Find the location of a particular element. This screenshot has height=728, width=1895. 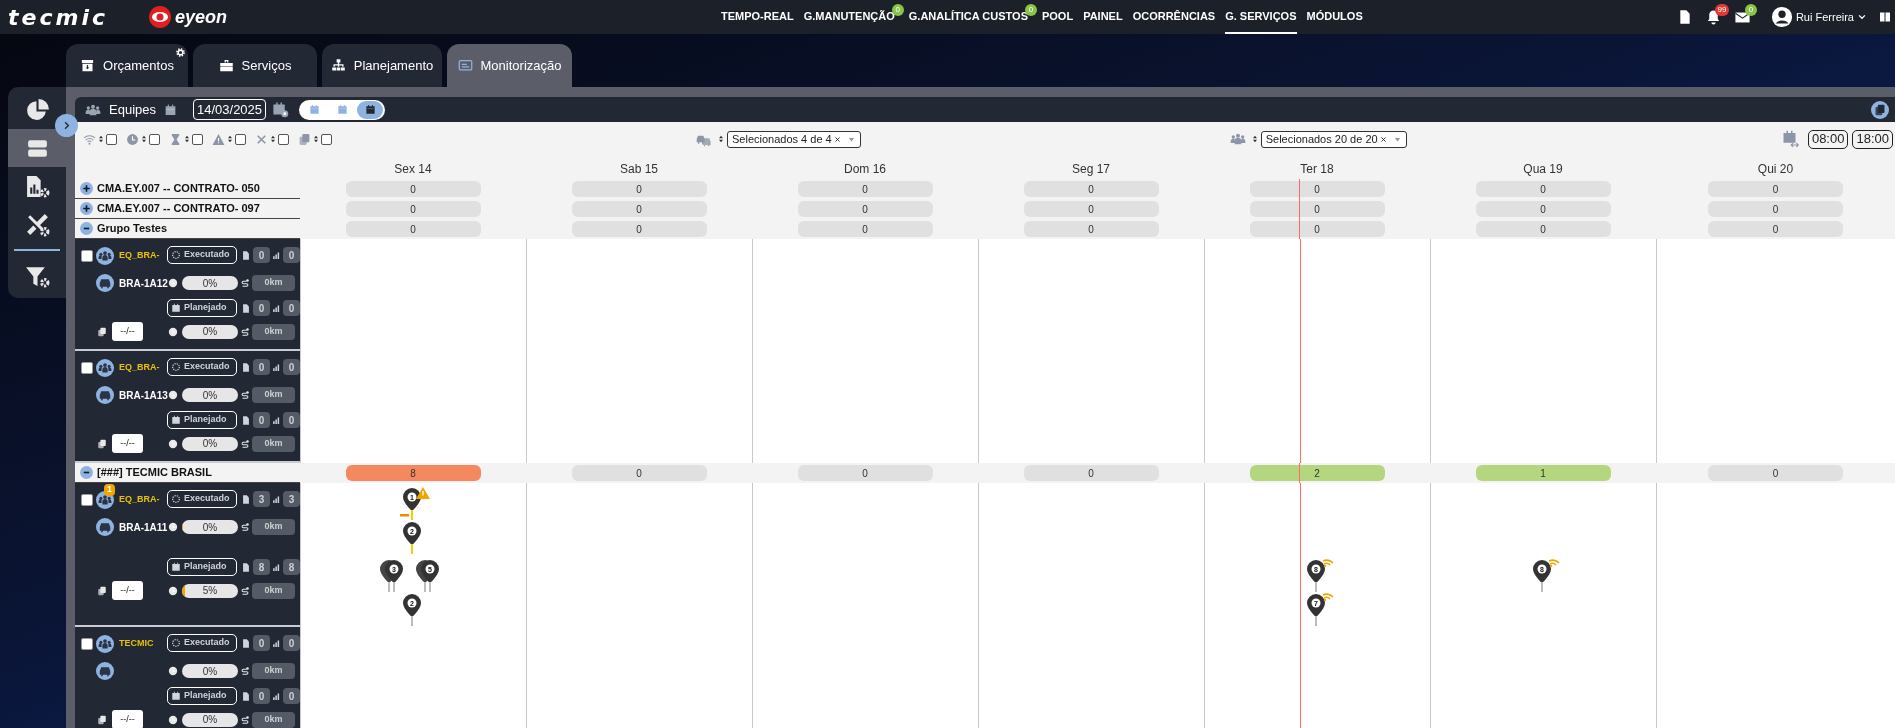

tab: Orçamentos is located at coordinates (127, 65).